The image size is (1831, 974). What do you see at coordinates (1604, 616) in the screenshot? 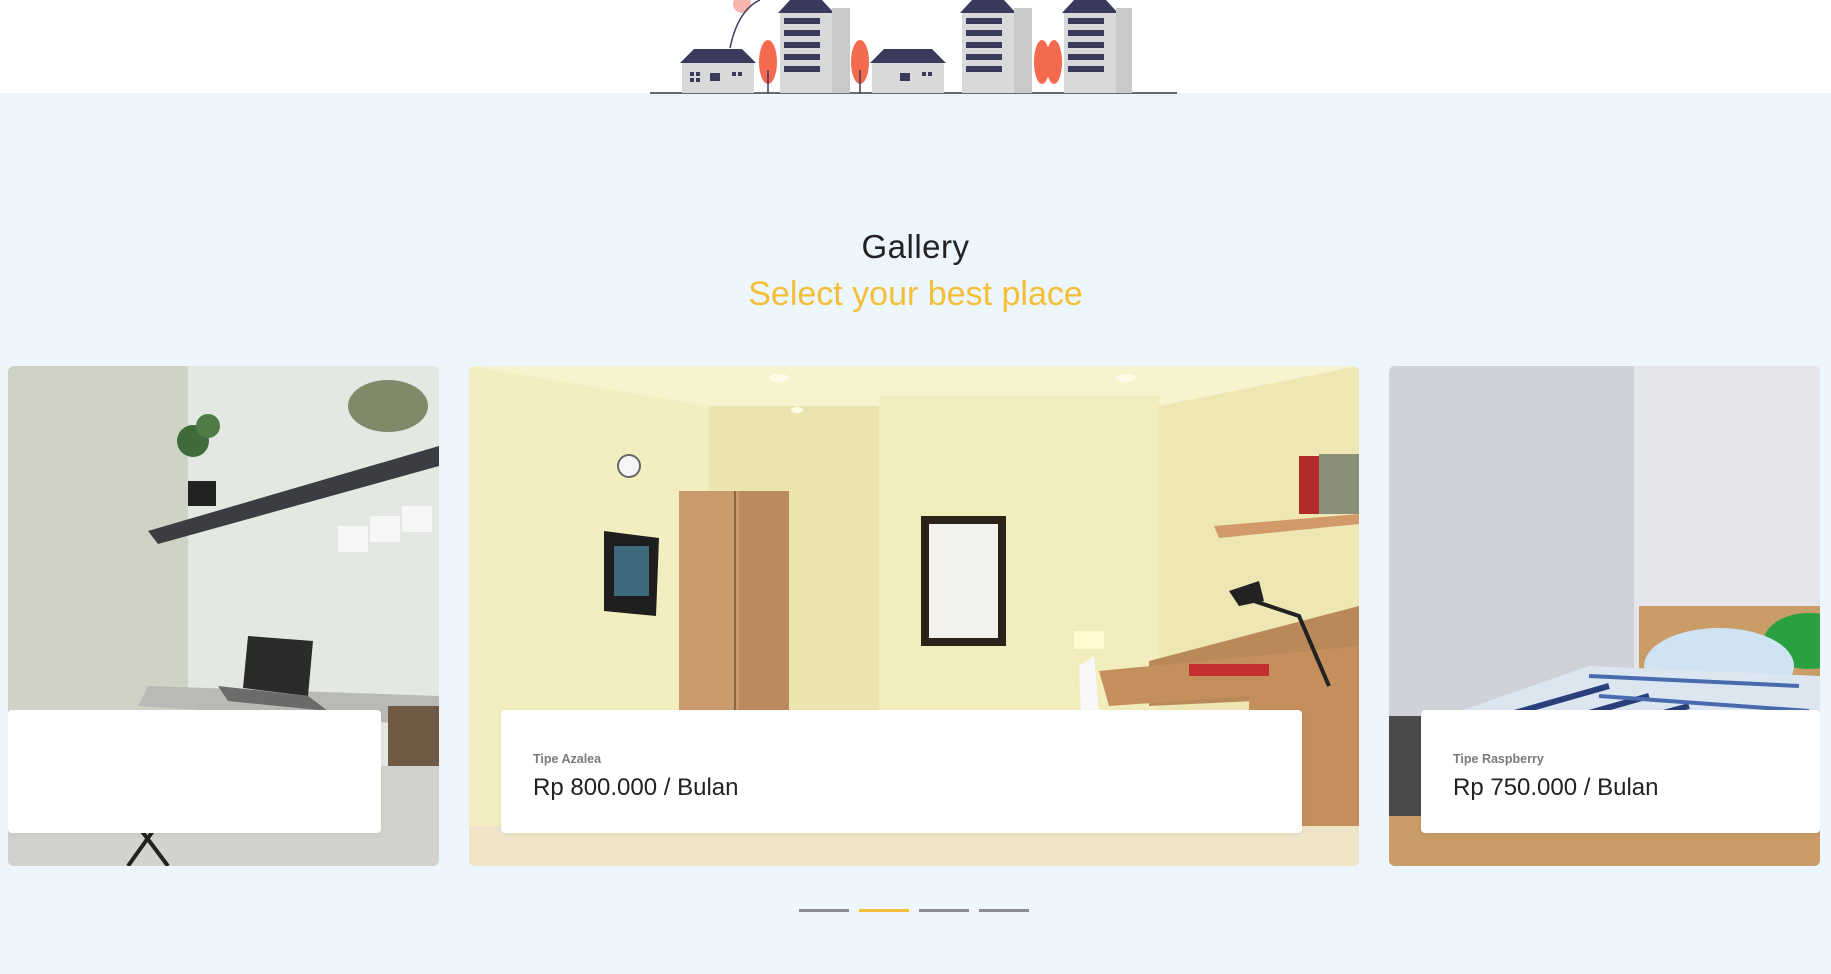
I see `gallery-card-3: Tipe Raspberry Rp 750.000 / Bulan` at bounding box center [1604, 616].